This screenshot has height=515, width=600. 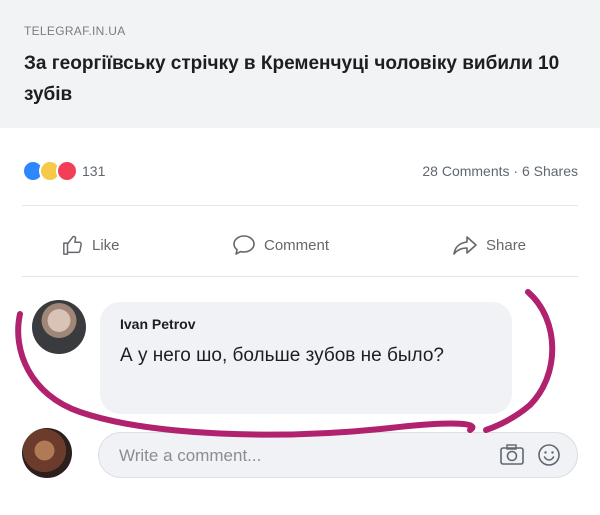 I want to click on comment-icon, so click(x=244, y=245).